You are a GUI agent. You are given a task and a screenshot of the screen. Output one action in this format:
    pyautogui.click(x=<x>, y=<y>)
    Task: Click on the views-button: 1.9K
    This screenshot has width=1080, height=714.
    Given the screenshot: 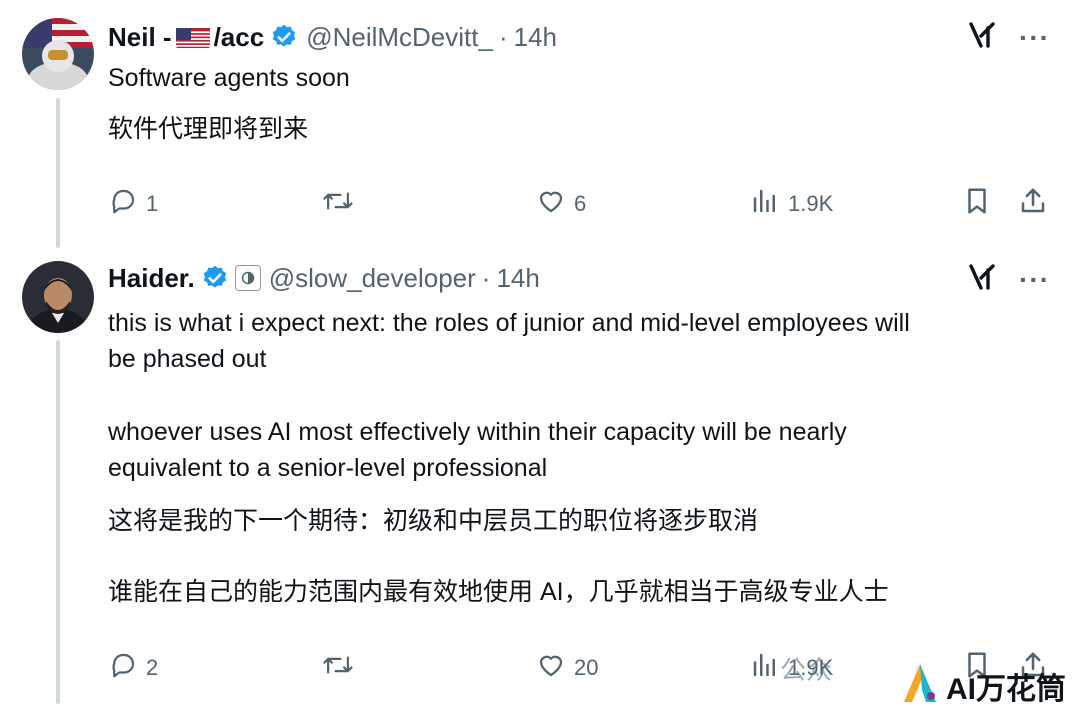 What is the action you would take?
    pyautogui.click(x=791, y=204)
    